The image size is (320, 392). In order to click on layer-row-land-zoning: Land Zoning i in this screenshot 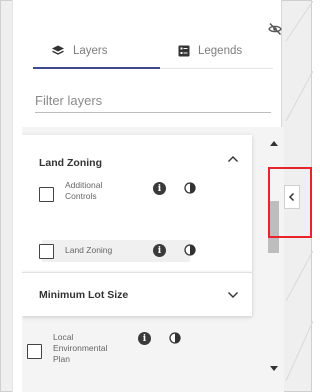, I will do `click(137, 248)`.